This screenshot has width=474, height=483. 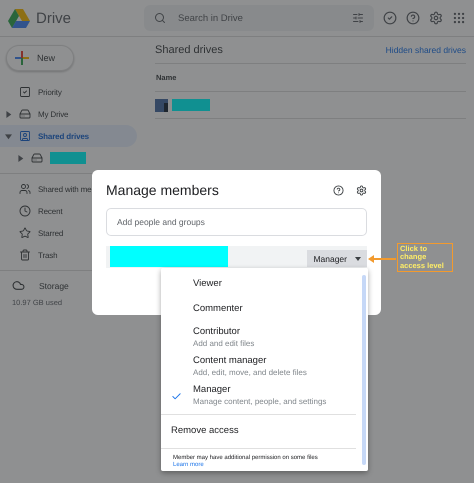 What do you see at coordinates (264, 365) in the screenshot?
I see `menu-option: Content manager Add, edit, move, and delete files` at bounding box center [264, 365].